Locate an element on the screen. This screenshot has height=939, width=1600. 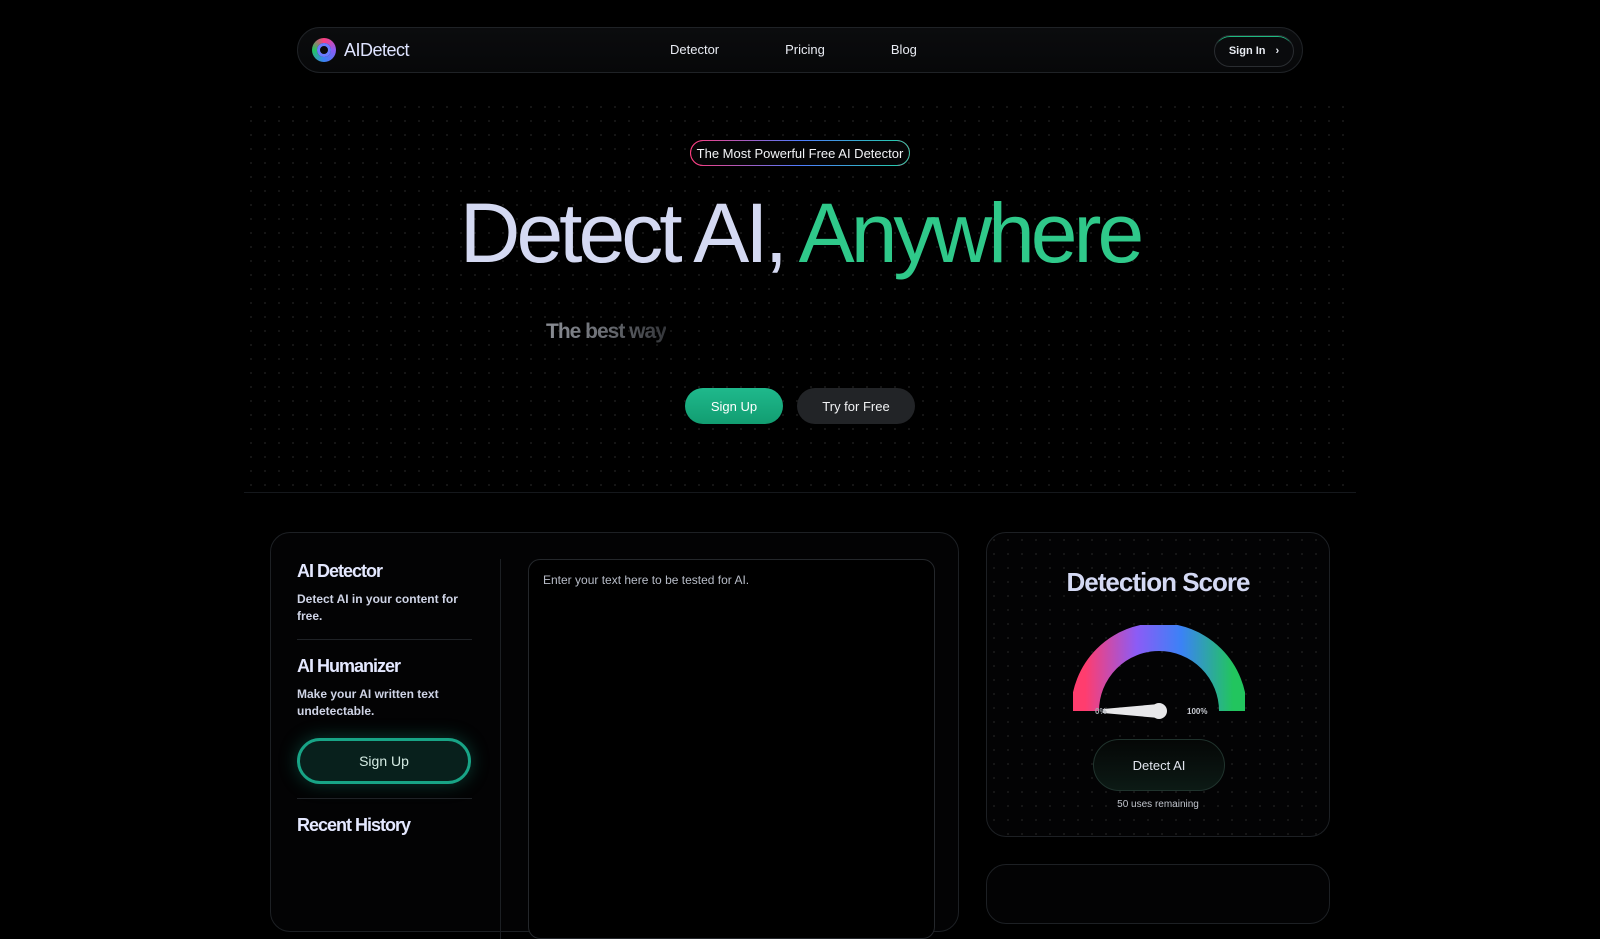
recent-history-title: Recent History is located at coordinates (354, 825).